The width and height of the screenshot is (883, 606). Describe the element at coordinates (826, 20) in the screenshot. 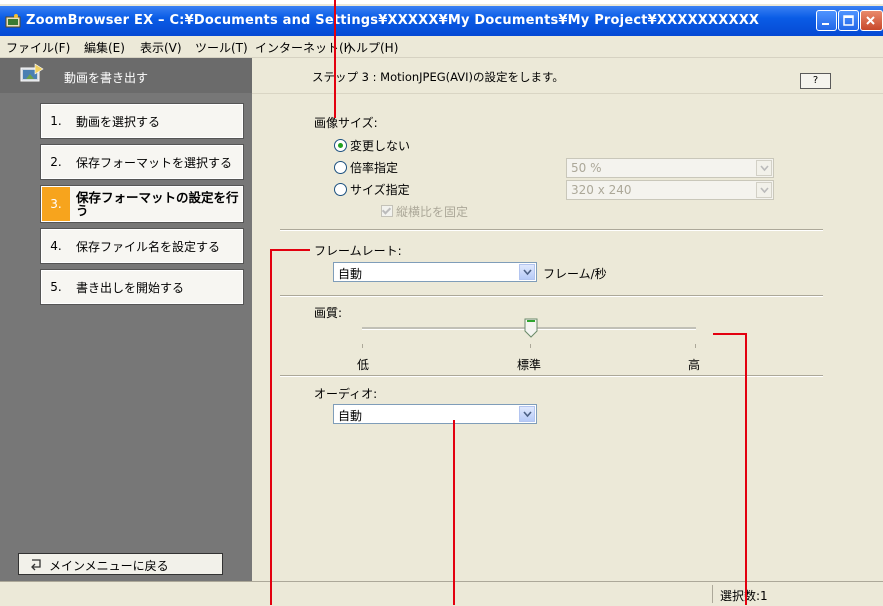

I see `minimize-button` at that location.